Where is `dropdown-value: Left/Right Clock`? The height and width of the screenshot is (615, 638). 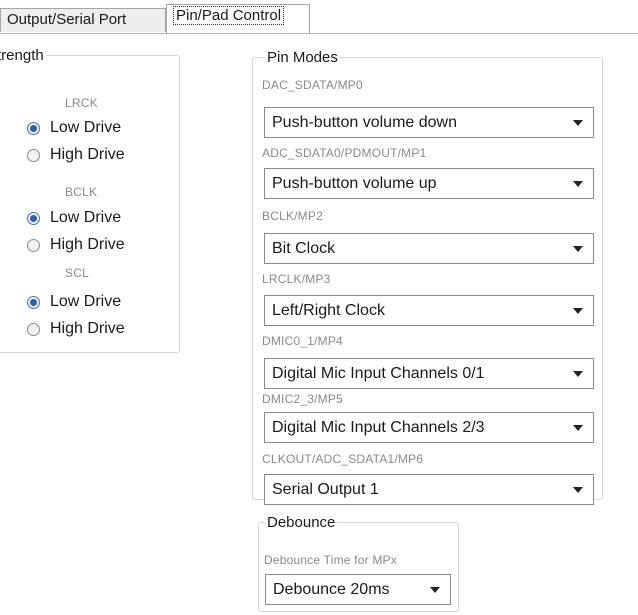 dropdown-value: Left/Right Clock is located at coordinates (328, 310).